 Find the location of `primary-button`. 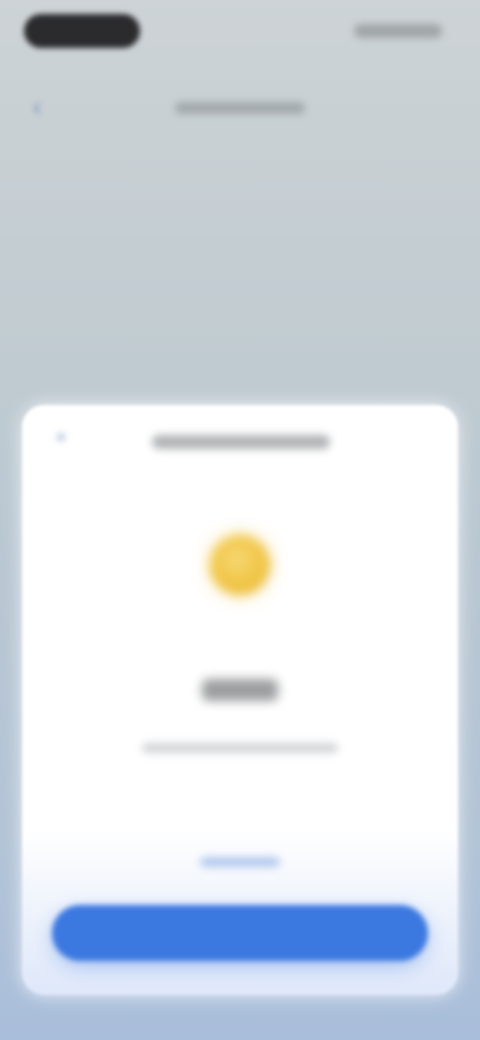

primary-button is located at coordinates (240, 933).